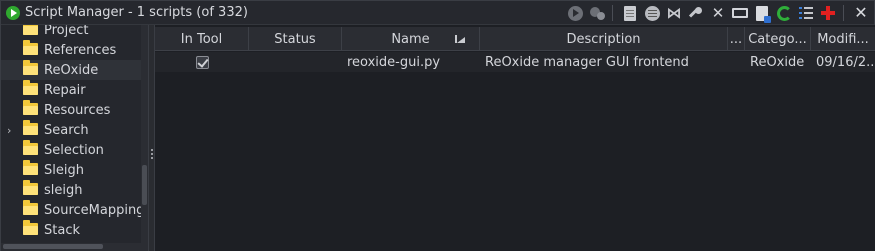  Describe the element at coordinates (66, 31) in the screenshot. I see `tree-item-label: Project` at that location.